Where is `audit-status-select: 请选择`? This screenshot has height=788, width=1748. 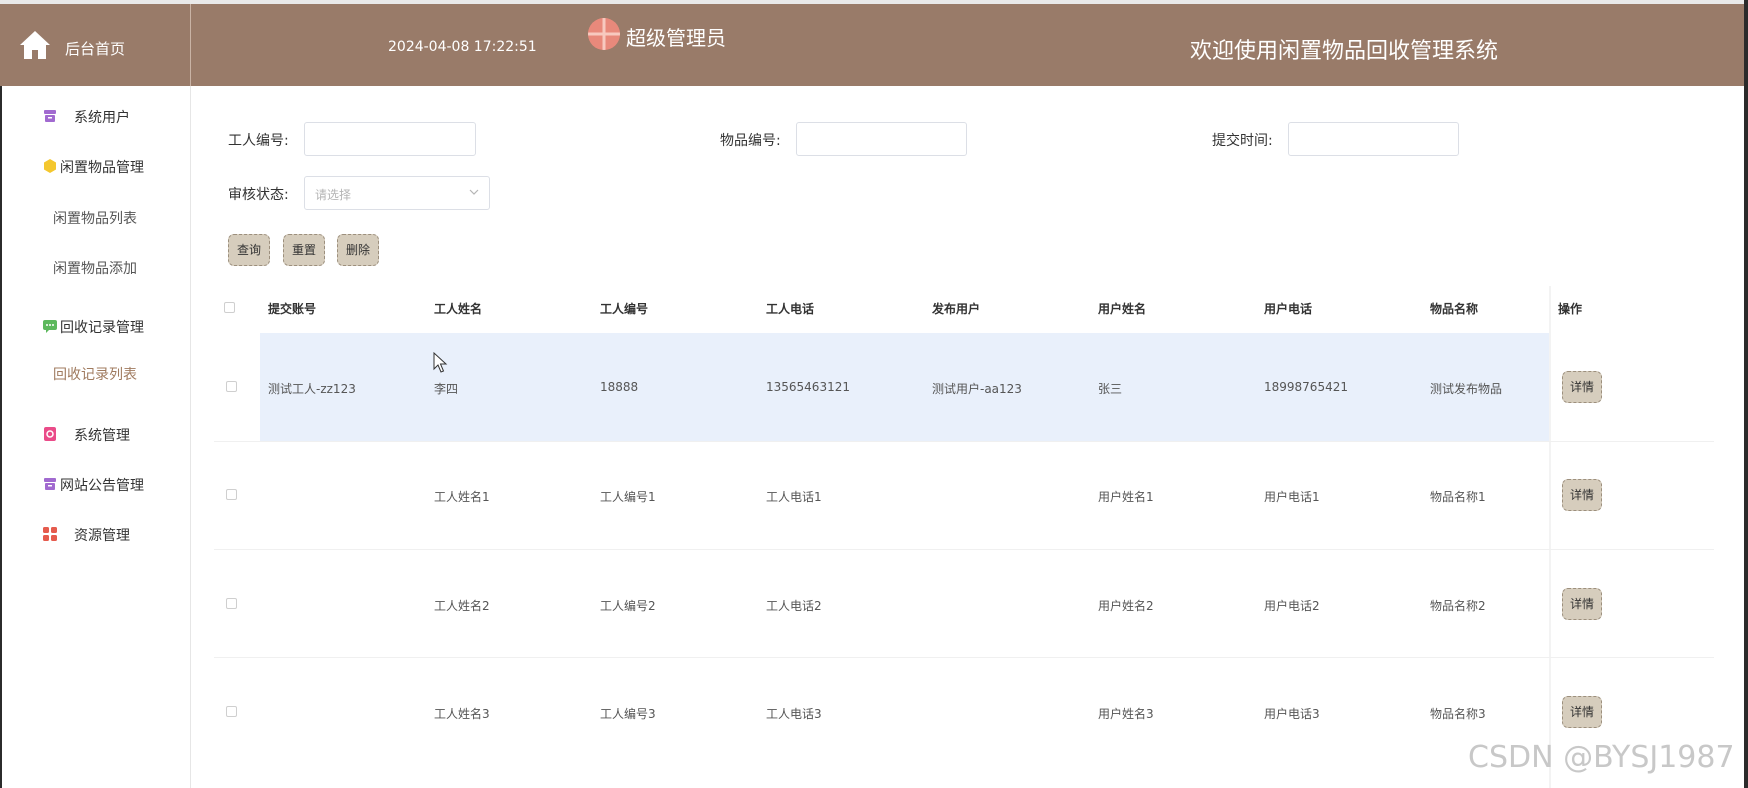 audit-status-select: 请选择 is located at coordinates (397, 193).